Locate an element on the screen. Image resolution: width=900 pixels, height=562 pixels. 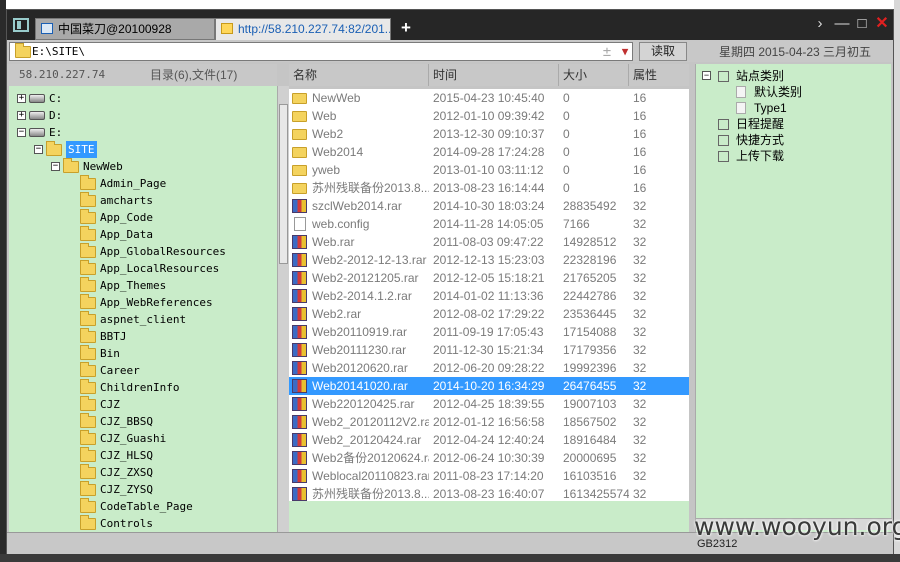
tree-folder: Admin_Page is located at coordinates (143, 183).